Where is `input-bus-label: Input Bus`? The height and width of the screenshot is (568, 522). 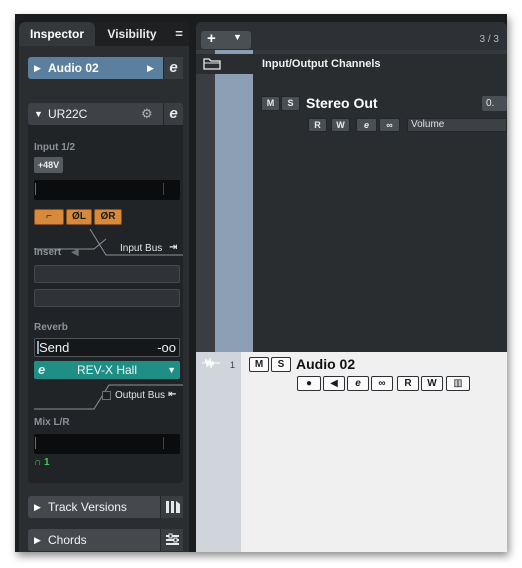 input-bus-label: Input Bus is located at coordinates (141, 248).